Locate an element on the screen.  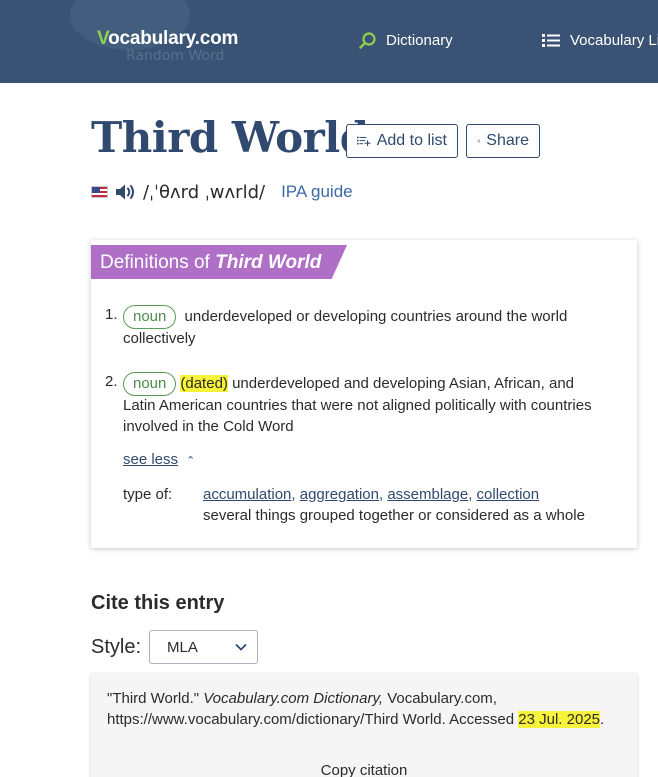
nav-dictionary: Dictionary is located at coordinates (406, 40).